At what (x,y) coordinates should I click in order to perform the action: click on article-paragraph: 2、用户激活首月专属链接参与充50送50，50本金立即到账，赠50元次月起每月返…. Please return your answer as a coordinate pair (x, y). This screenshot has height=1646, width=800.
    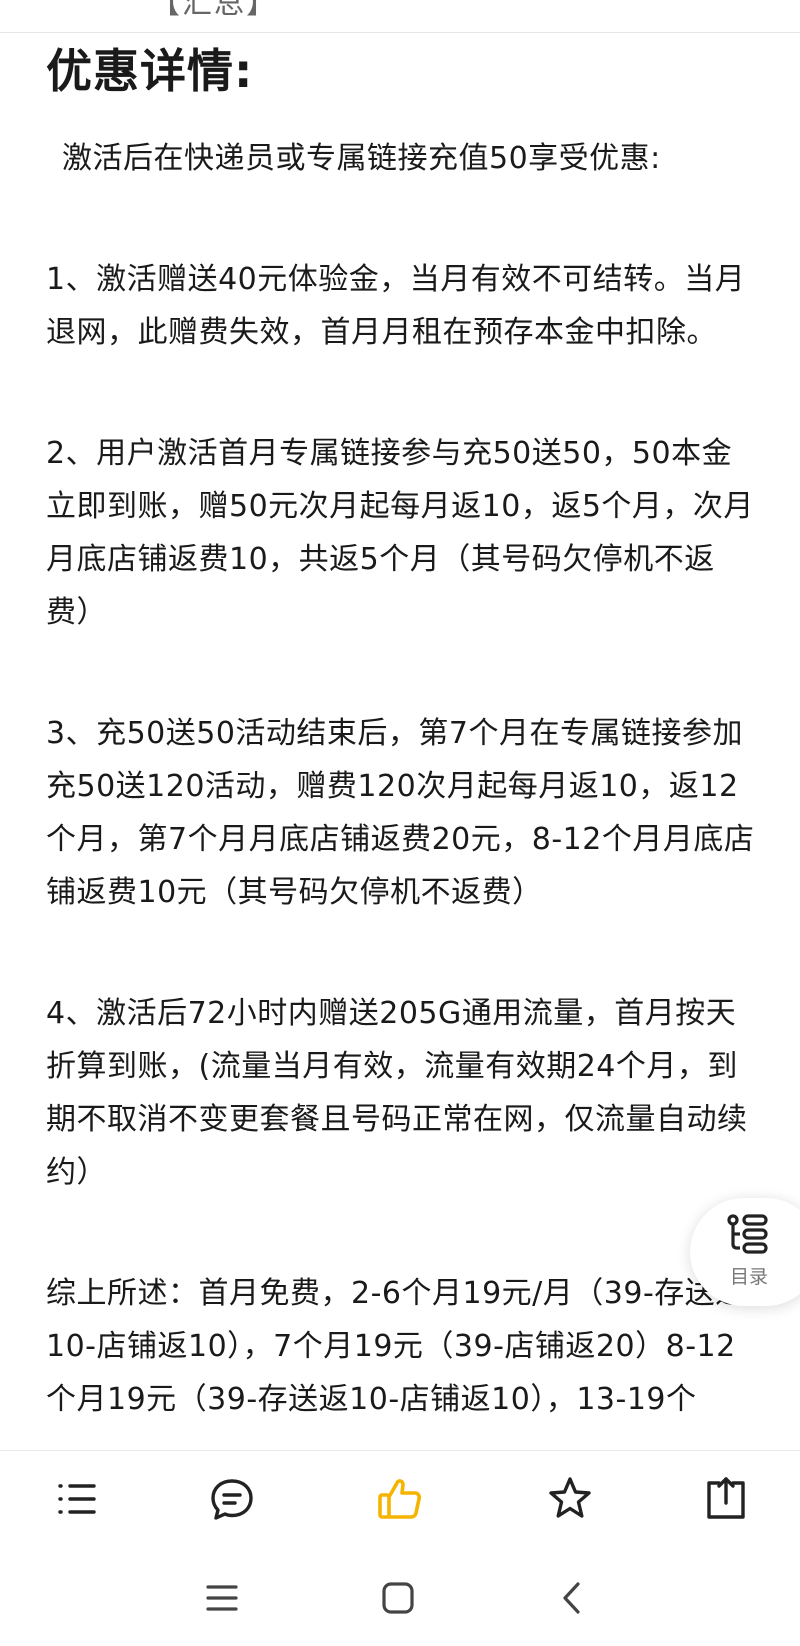
    Looking at the image, I should click on (400, 533).